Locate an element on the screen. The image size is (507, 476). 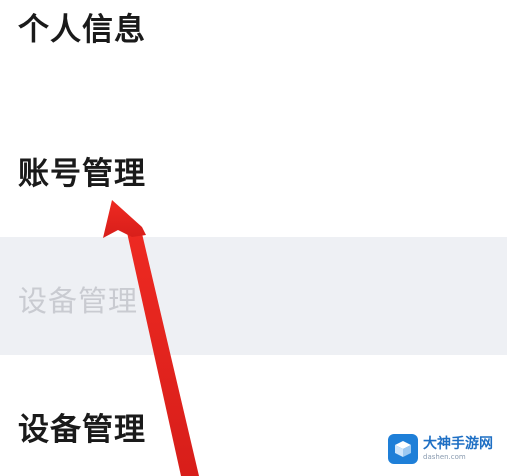
menu-item-personal-info: 个人信息 is located at coordinates (253, 24).